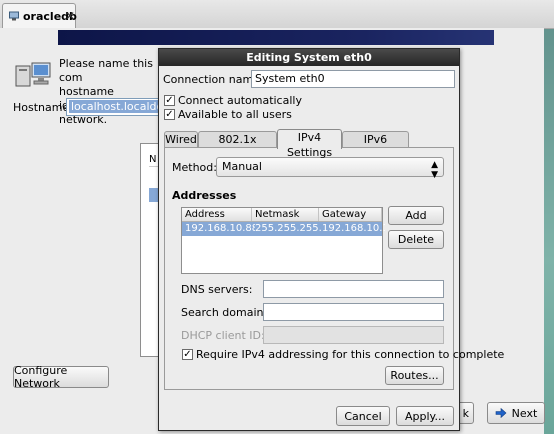 This screenshot has width=554, height=434. I want to click on arrow-right-icon, so click(501, 413).